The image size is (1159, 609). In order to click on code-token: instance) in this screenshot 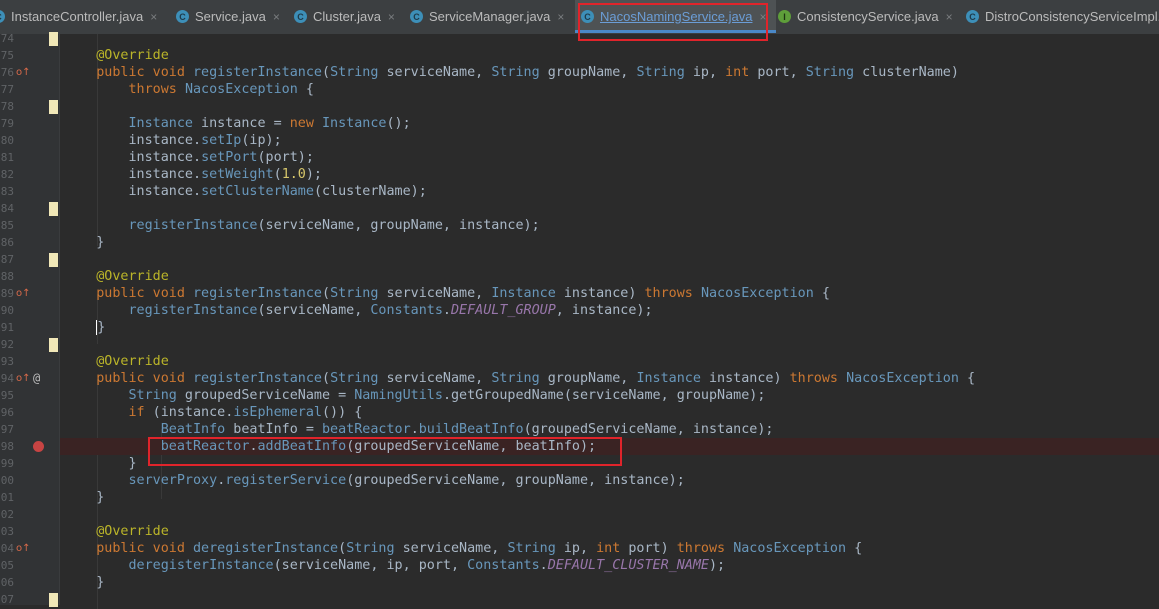, I will do `click(745, 378)`.